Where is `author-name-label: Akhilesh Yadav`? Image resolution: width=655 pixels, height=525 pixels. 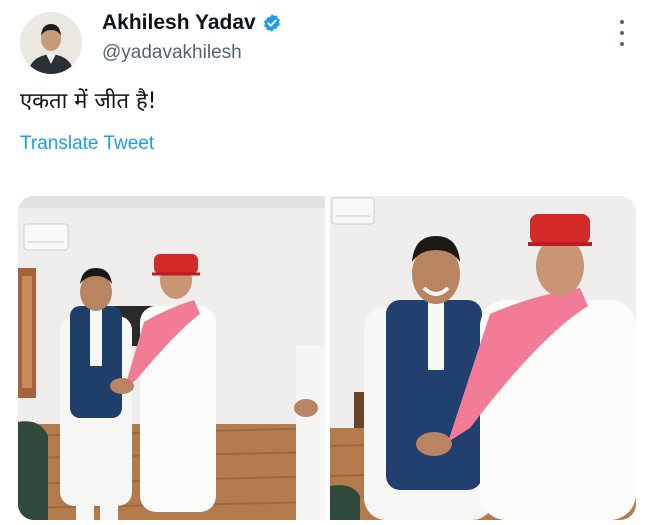
author-name-label: Akhilesh Yadav is located at coordinates (179, 23).